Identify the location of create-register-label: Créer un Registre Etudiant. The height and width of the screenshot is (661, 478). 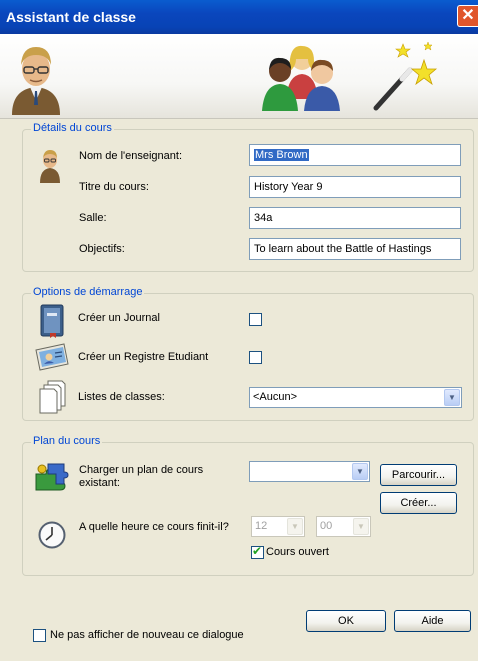
(143, 357).